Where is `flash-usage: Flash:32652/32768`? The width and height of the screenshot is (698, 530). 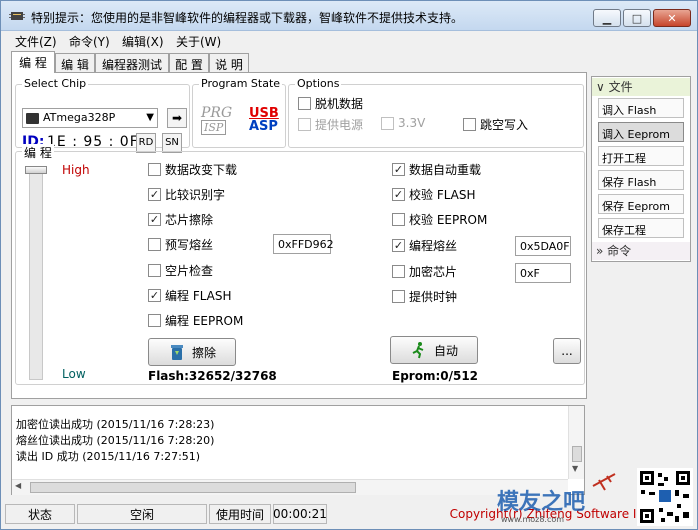
flash-usage: Flash:32652/32768 is located at coordinates (212, 376).